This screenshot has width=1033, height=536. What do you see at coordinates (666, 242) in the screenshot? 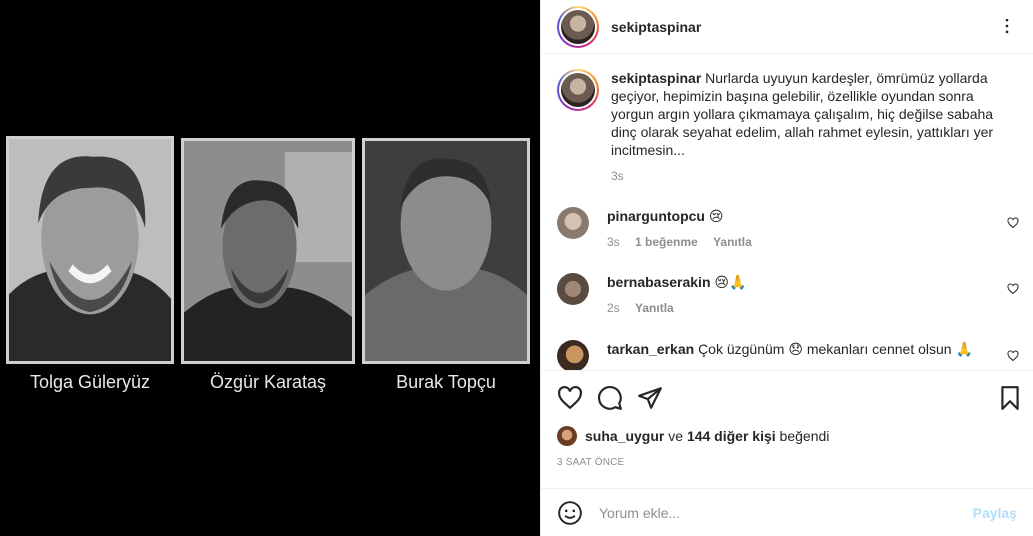
I see `comment-likes: 1 beğenme` at bounding box center [666, 242].